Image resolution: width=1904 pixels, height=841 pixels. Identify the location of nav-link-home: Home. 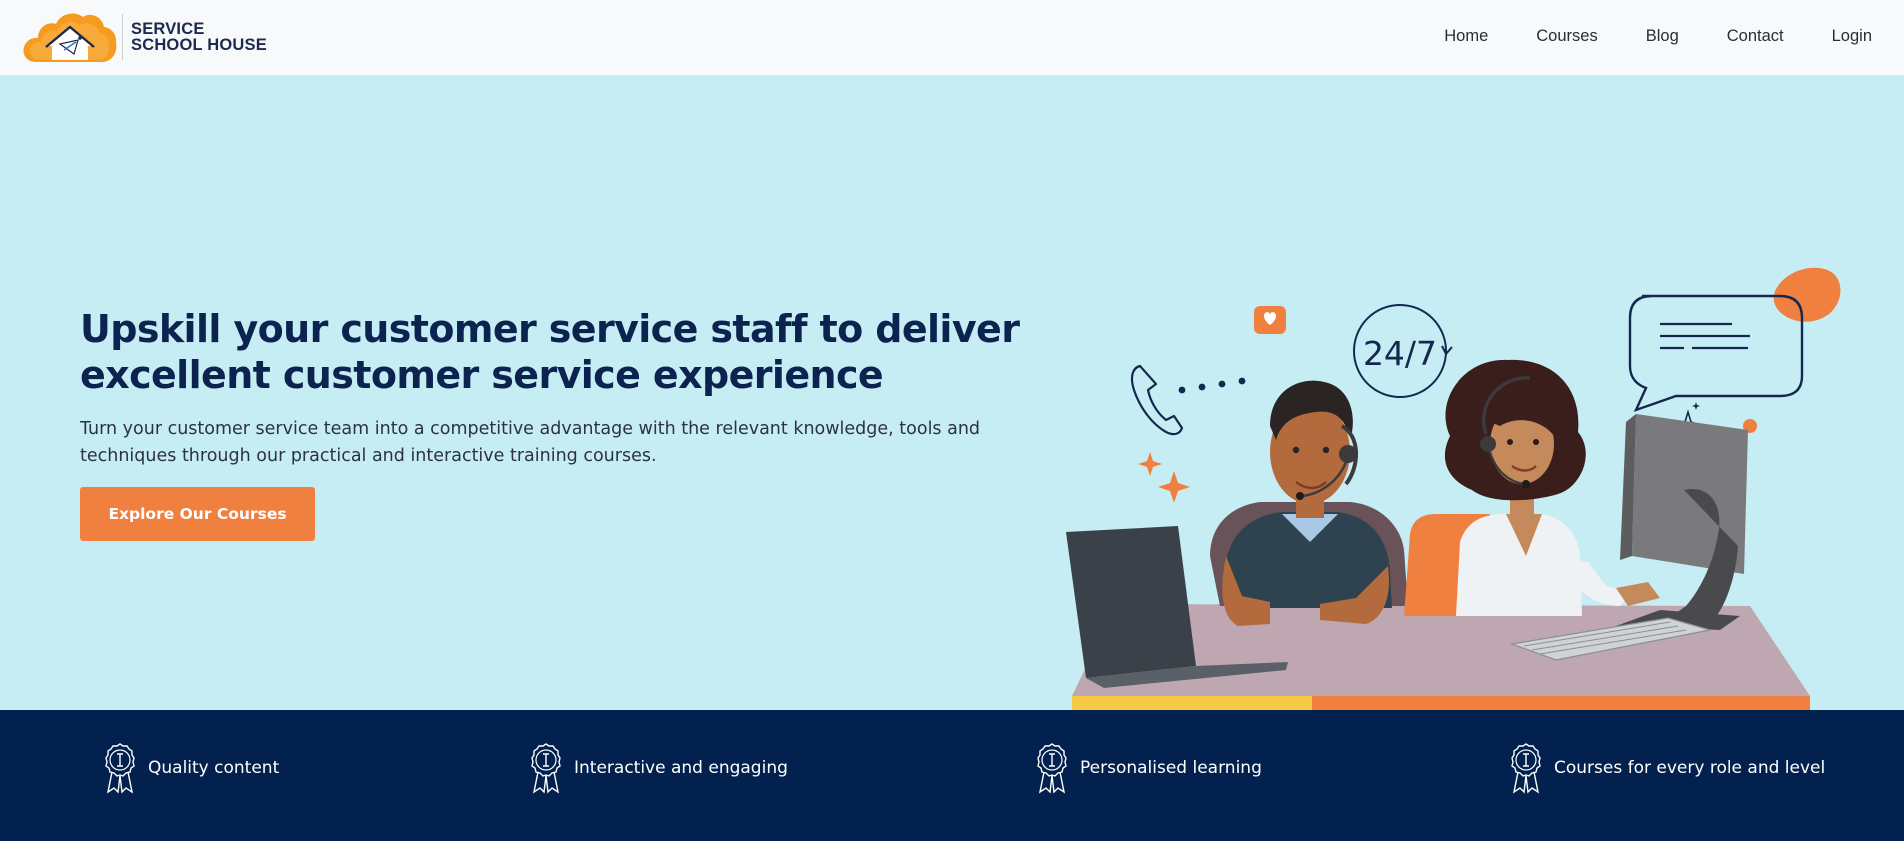
(1466, 36).